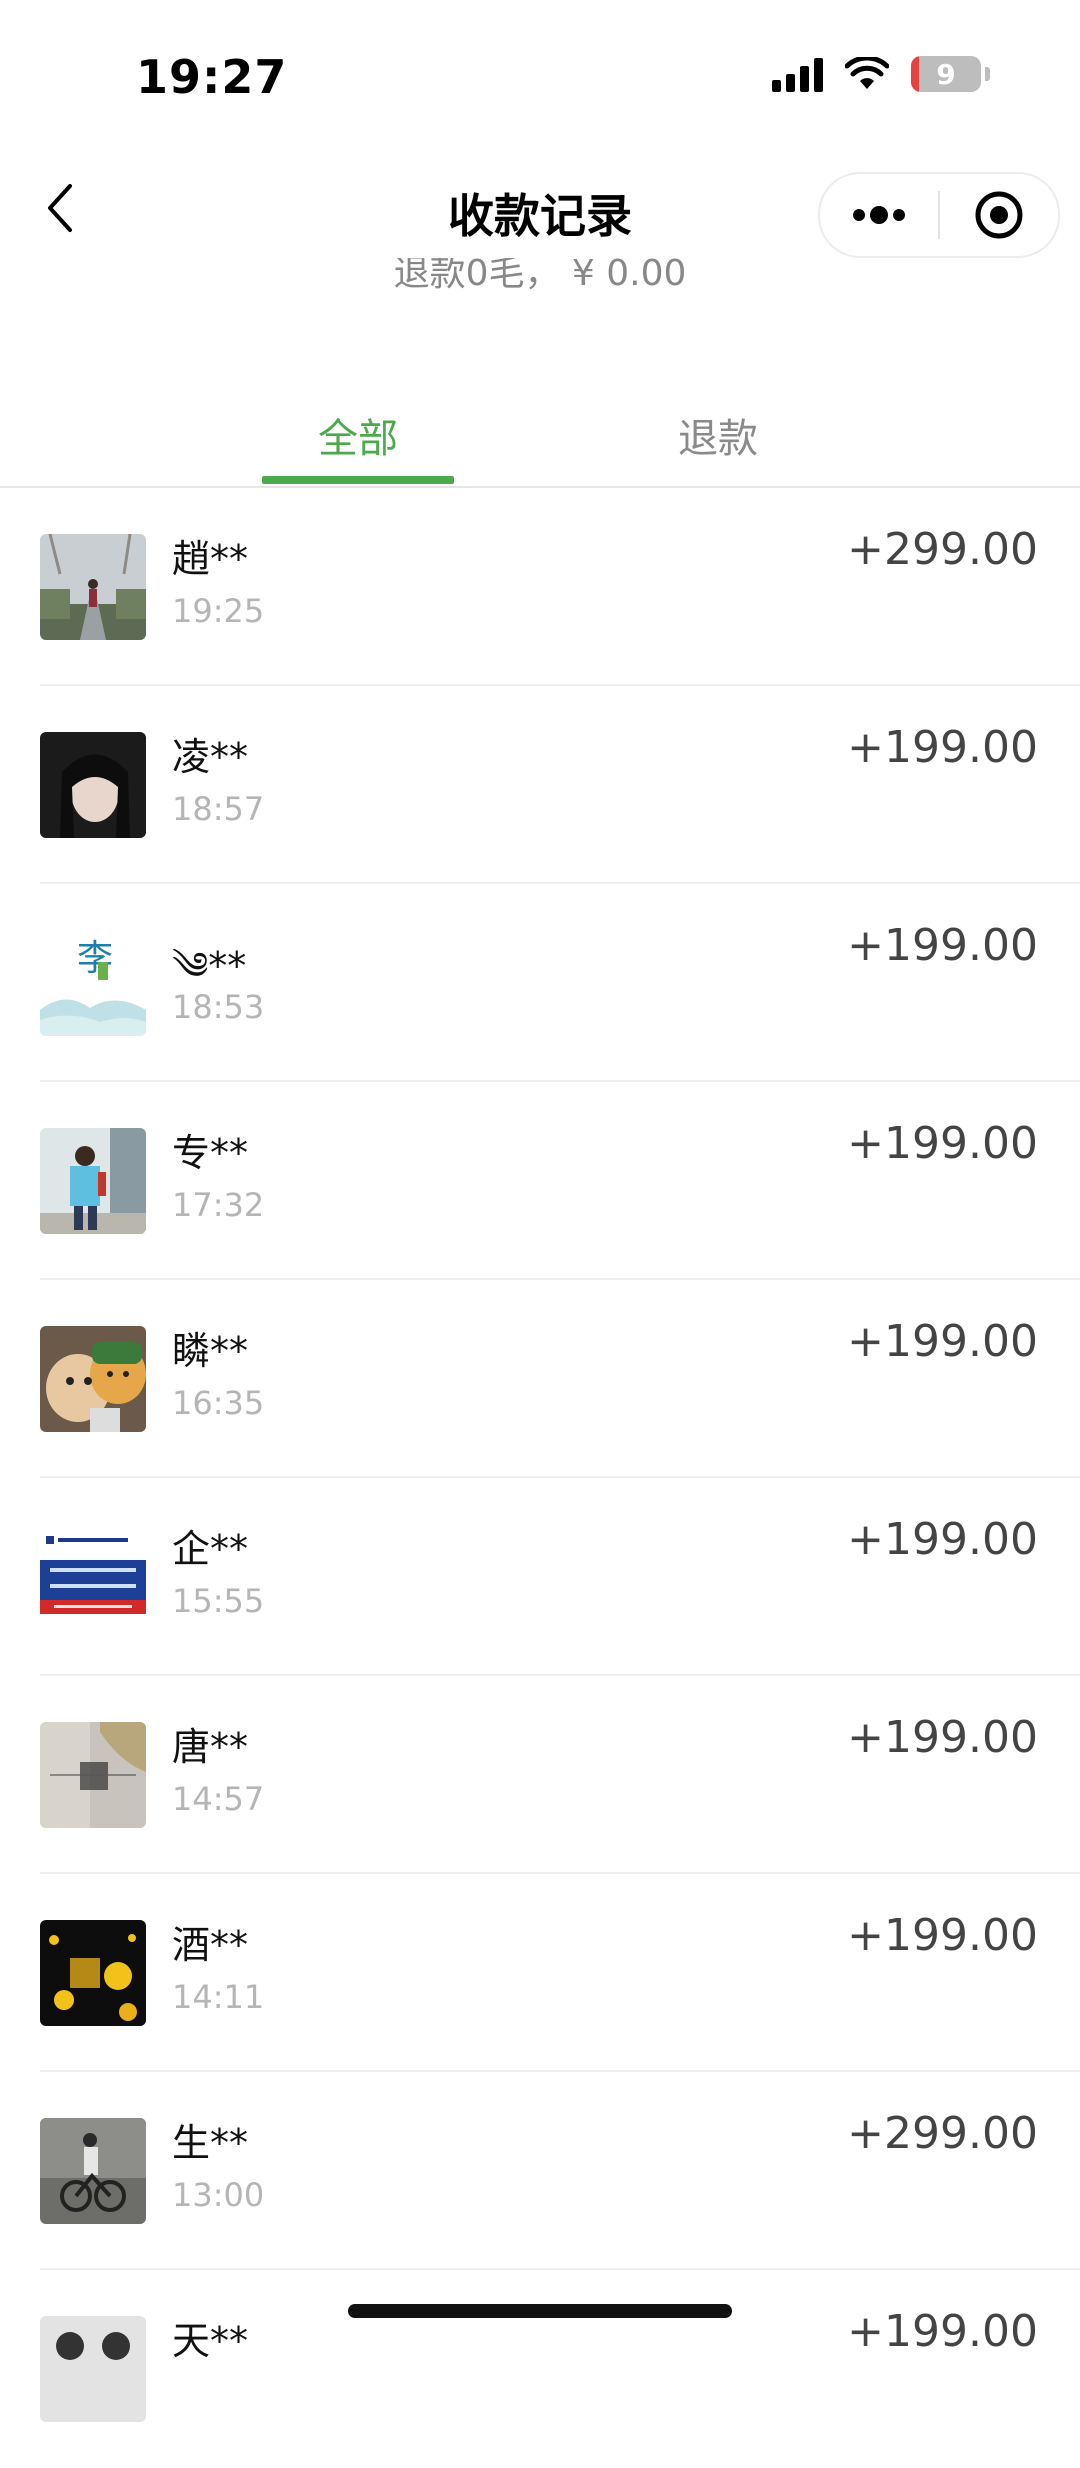 The width and height of the screenshot is (1080, 2468). What do you see at coordinates (540, 2311) in the screenshot?
I see `home-indicator` at bounding box center [540, 2311].